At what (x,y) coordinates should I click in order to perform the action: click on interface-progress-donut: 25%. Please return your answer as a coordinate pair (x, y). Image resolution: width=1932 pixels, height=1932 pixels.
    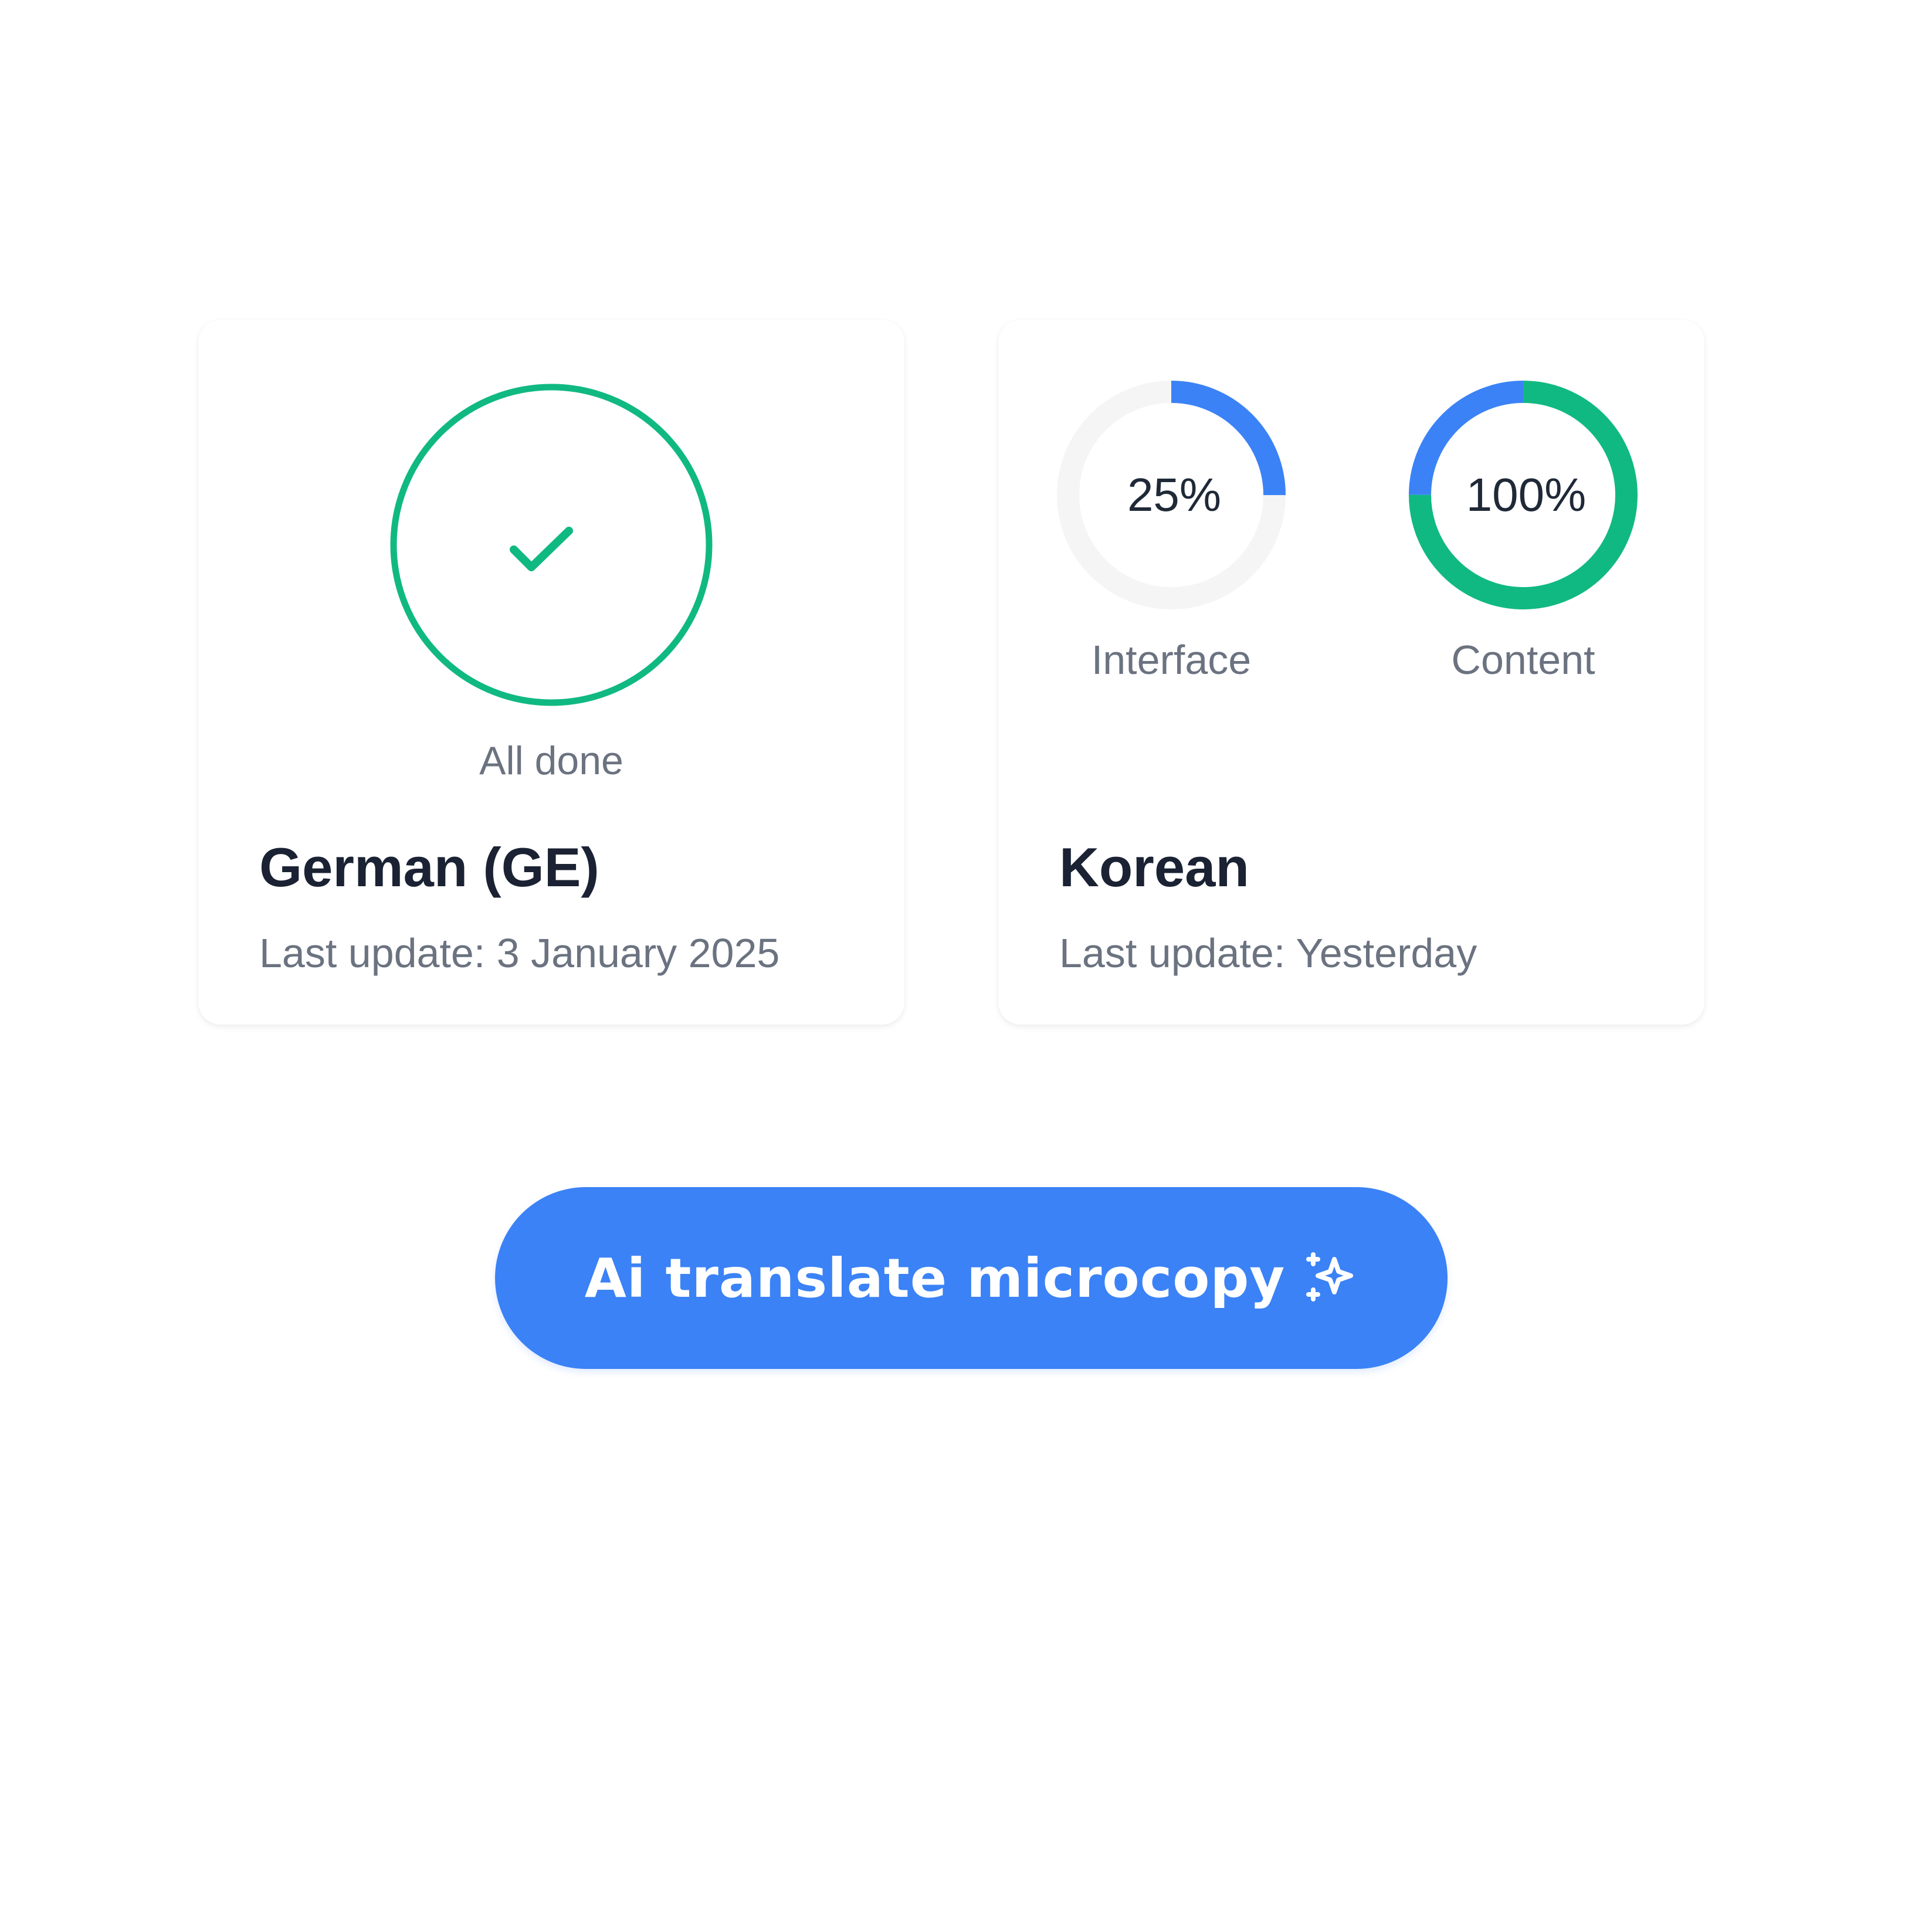
    Looking at the image, I should click on (1171, 495).